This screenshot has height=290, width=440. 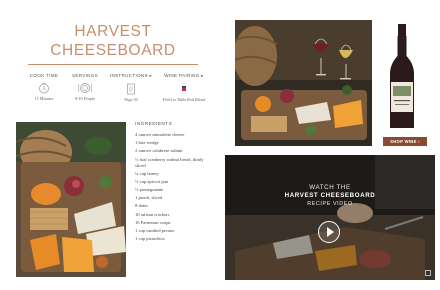 I want to click on shop-wine-label: SHOP WINE, so click(x=403, y=141).